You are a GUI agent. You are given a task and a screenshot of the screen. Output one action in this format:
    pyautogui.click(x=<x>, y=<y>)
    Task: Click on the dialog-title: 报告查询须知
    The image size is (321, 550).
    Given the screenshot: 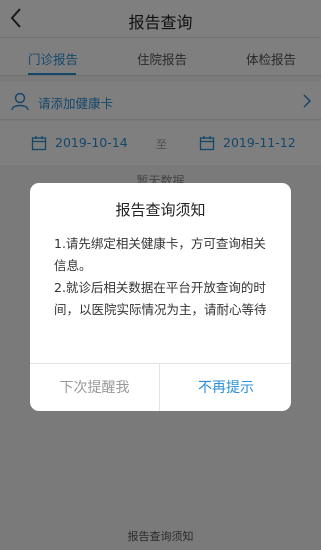 What is the action you would take?
    pyautogui.click(x=160, y=210)
    